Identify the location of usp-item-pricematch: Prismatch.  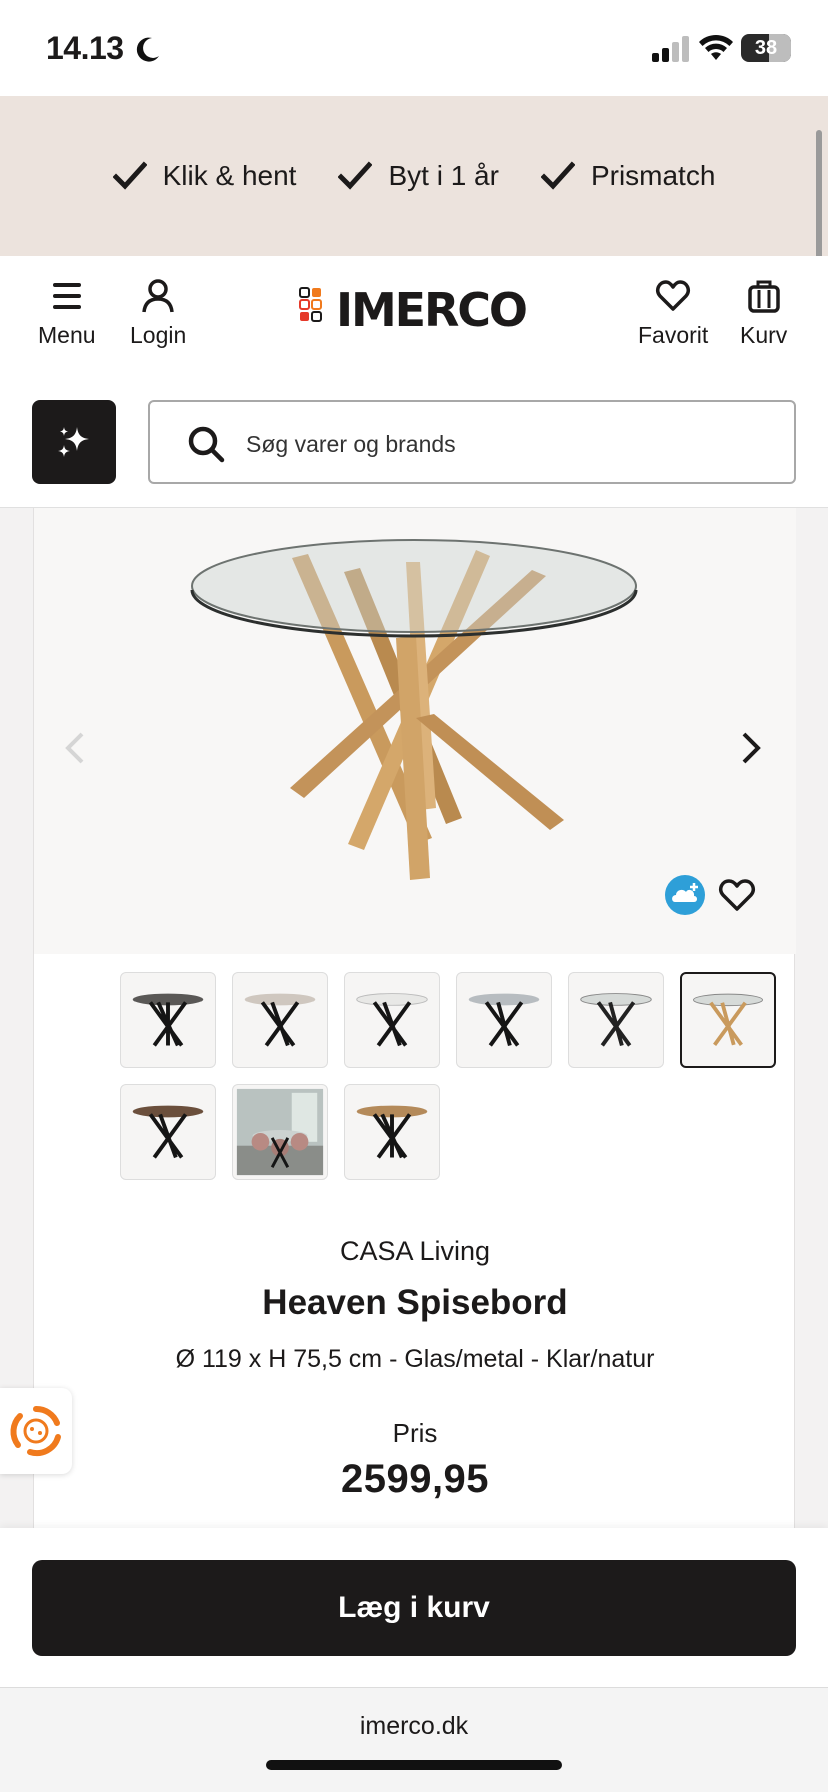
(628, 176).